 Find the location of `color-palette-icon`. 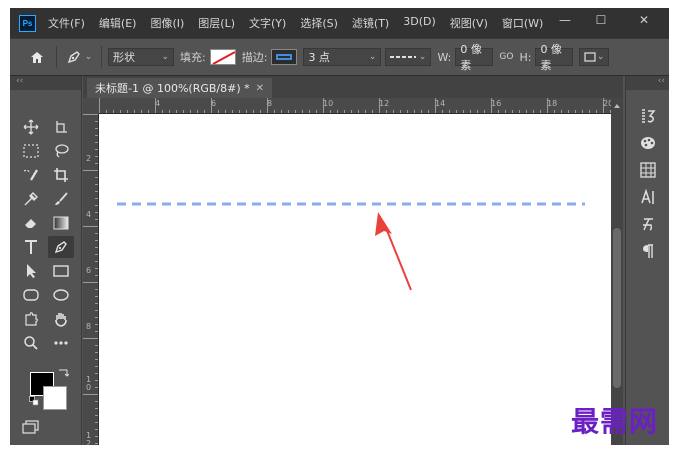

color-palette-icon is located at coordinates (648, 143).